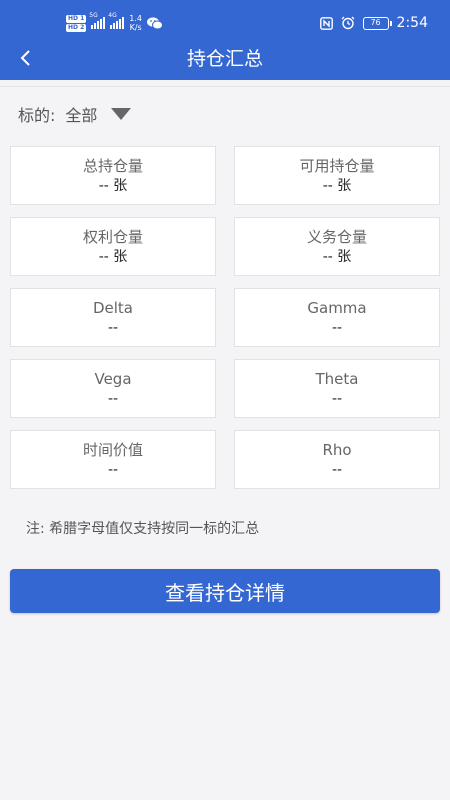  I want to click on card-vega: Vega --, so click(113, 388).